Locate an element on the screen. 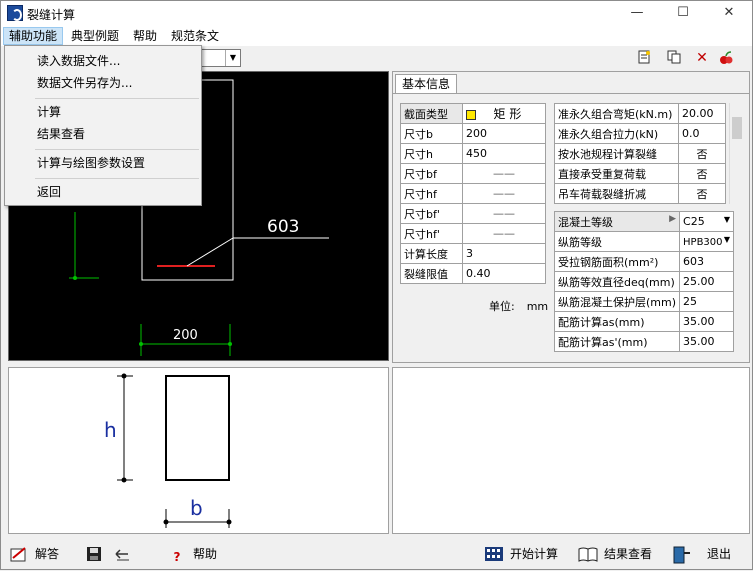  book-icon is located at coordinates (588, 555).